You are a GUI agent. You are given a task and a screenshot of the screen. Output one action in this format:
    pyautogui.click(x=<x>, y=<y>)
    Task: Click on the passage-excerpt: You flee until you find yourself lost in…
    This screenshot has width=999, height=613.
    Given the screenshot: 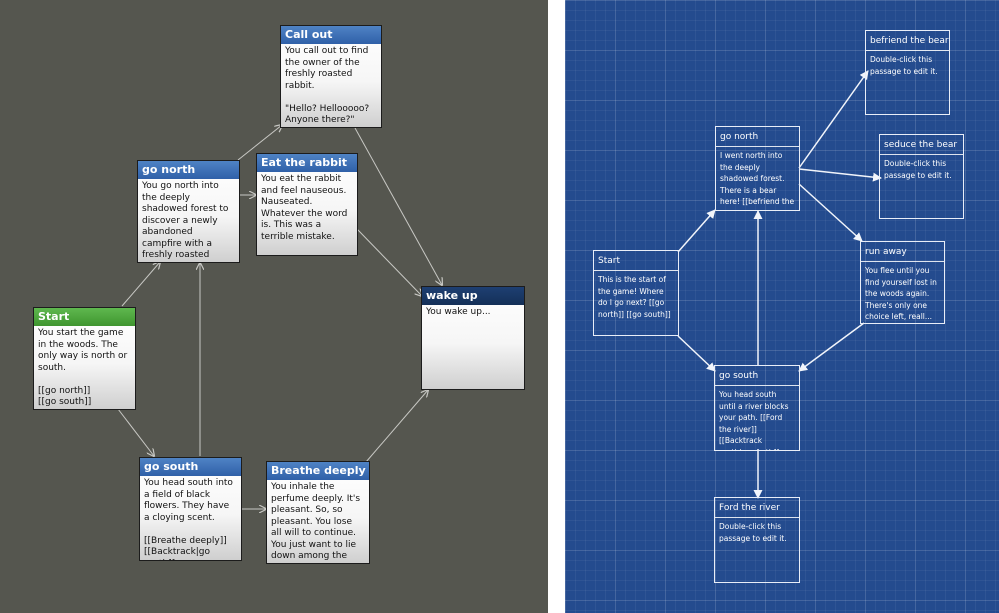 What is the action you would take?
    pyautogui.click(x=902, y=293)
    